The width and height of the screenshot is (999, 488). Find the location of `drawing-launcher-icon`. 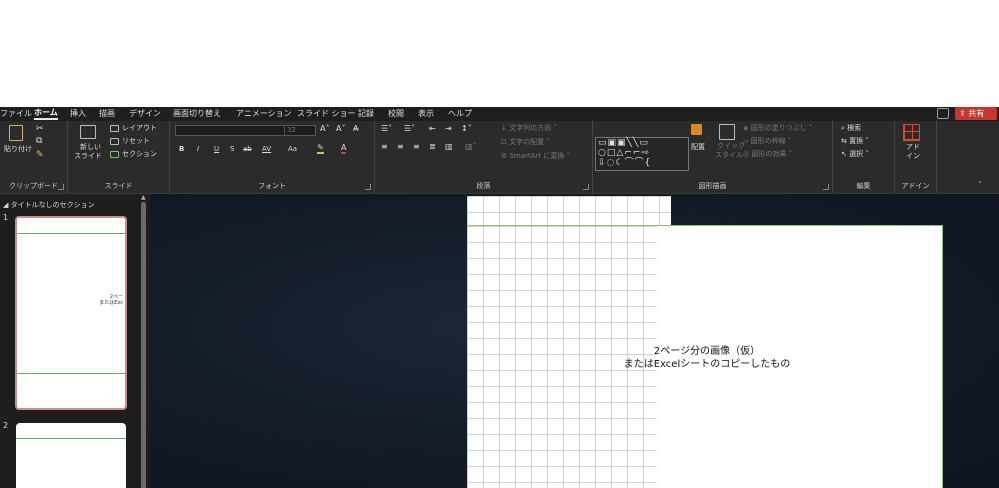

drawing-launcher-icon is located at coordinates (826, 187).